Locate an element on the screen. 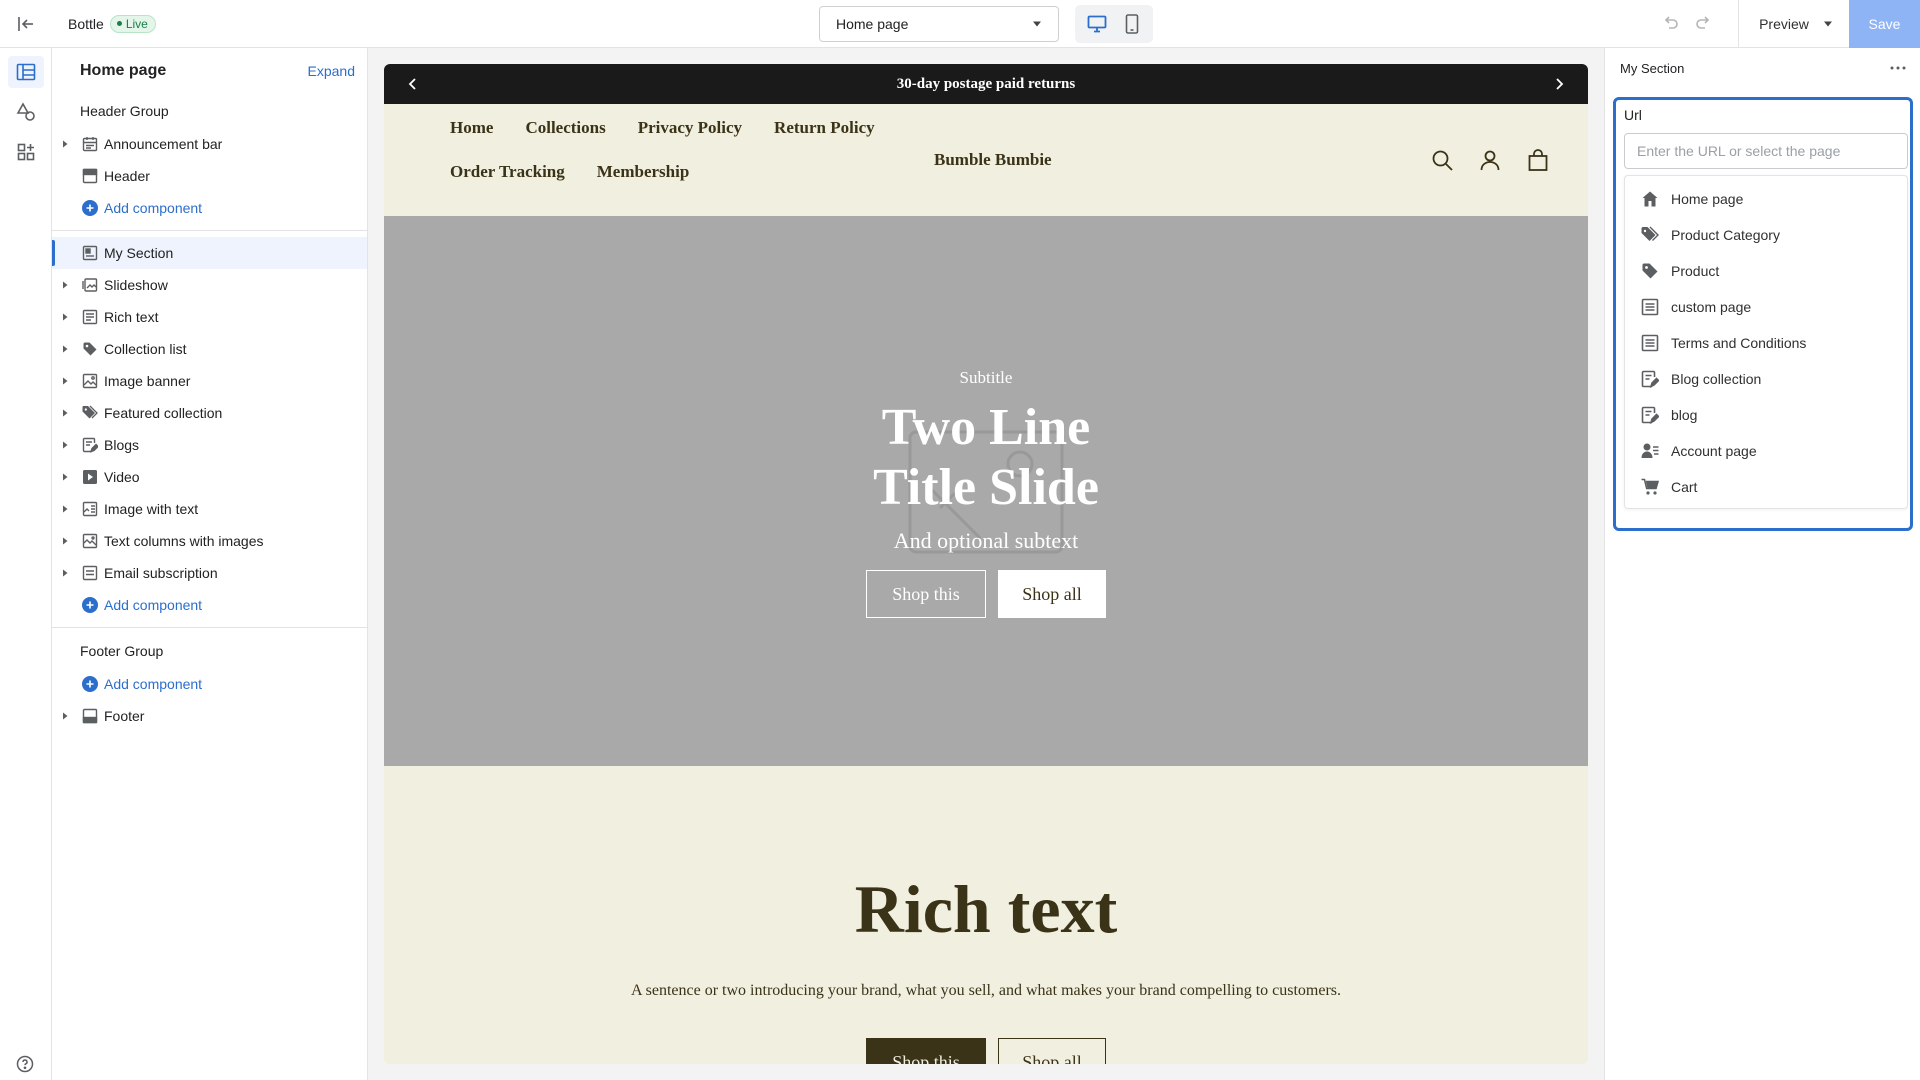  preview-button: Preview is located at coordinates (1796, 24).